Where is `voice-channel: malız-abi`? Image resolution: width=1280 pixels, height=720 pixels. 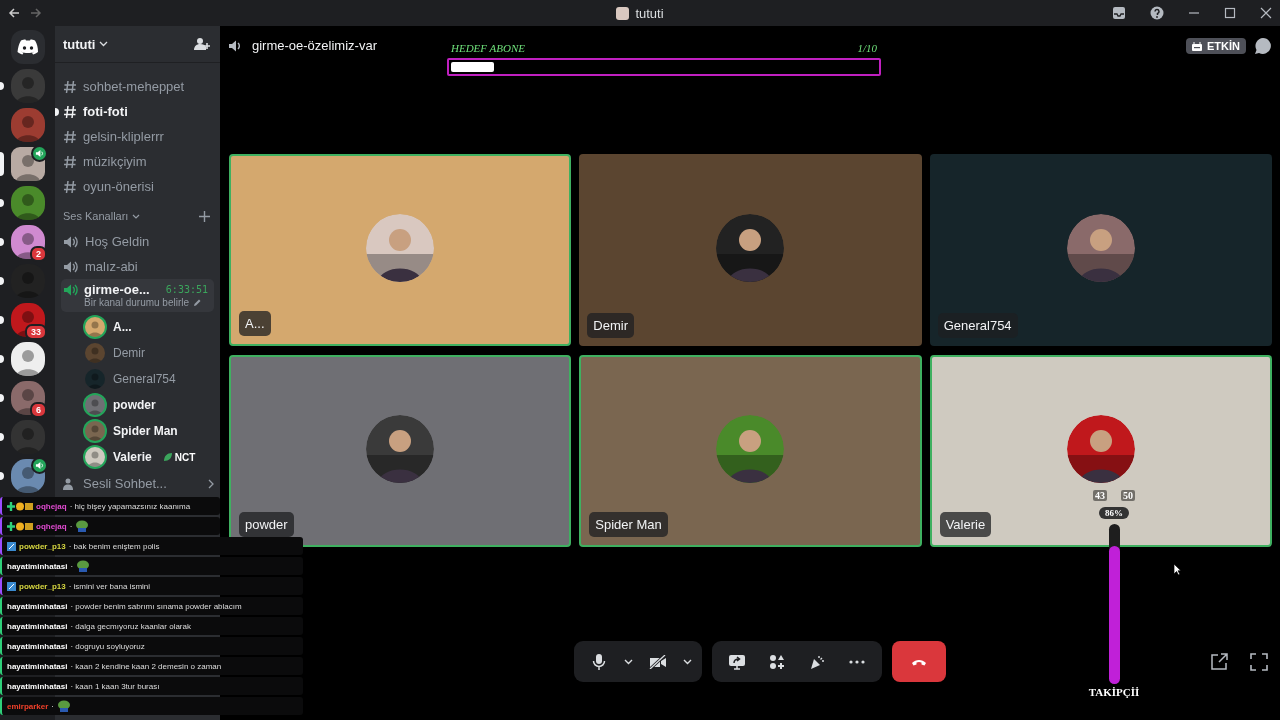 voice-channel: malız-abi is located at coordinates (137, 266).